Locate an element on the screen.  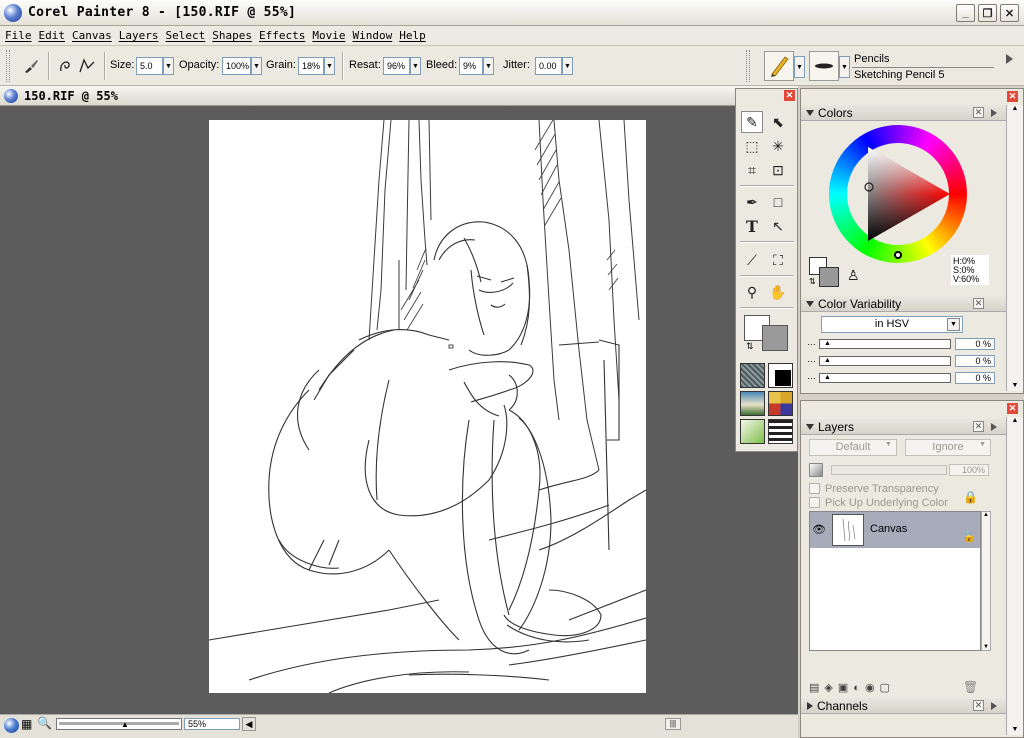
toolbar-grip is located at coordinates (8, 66).